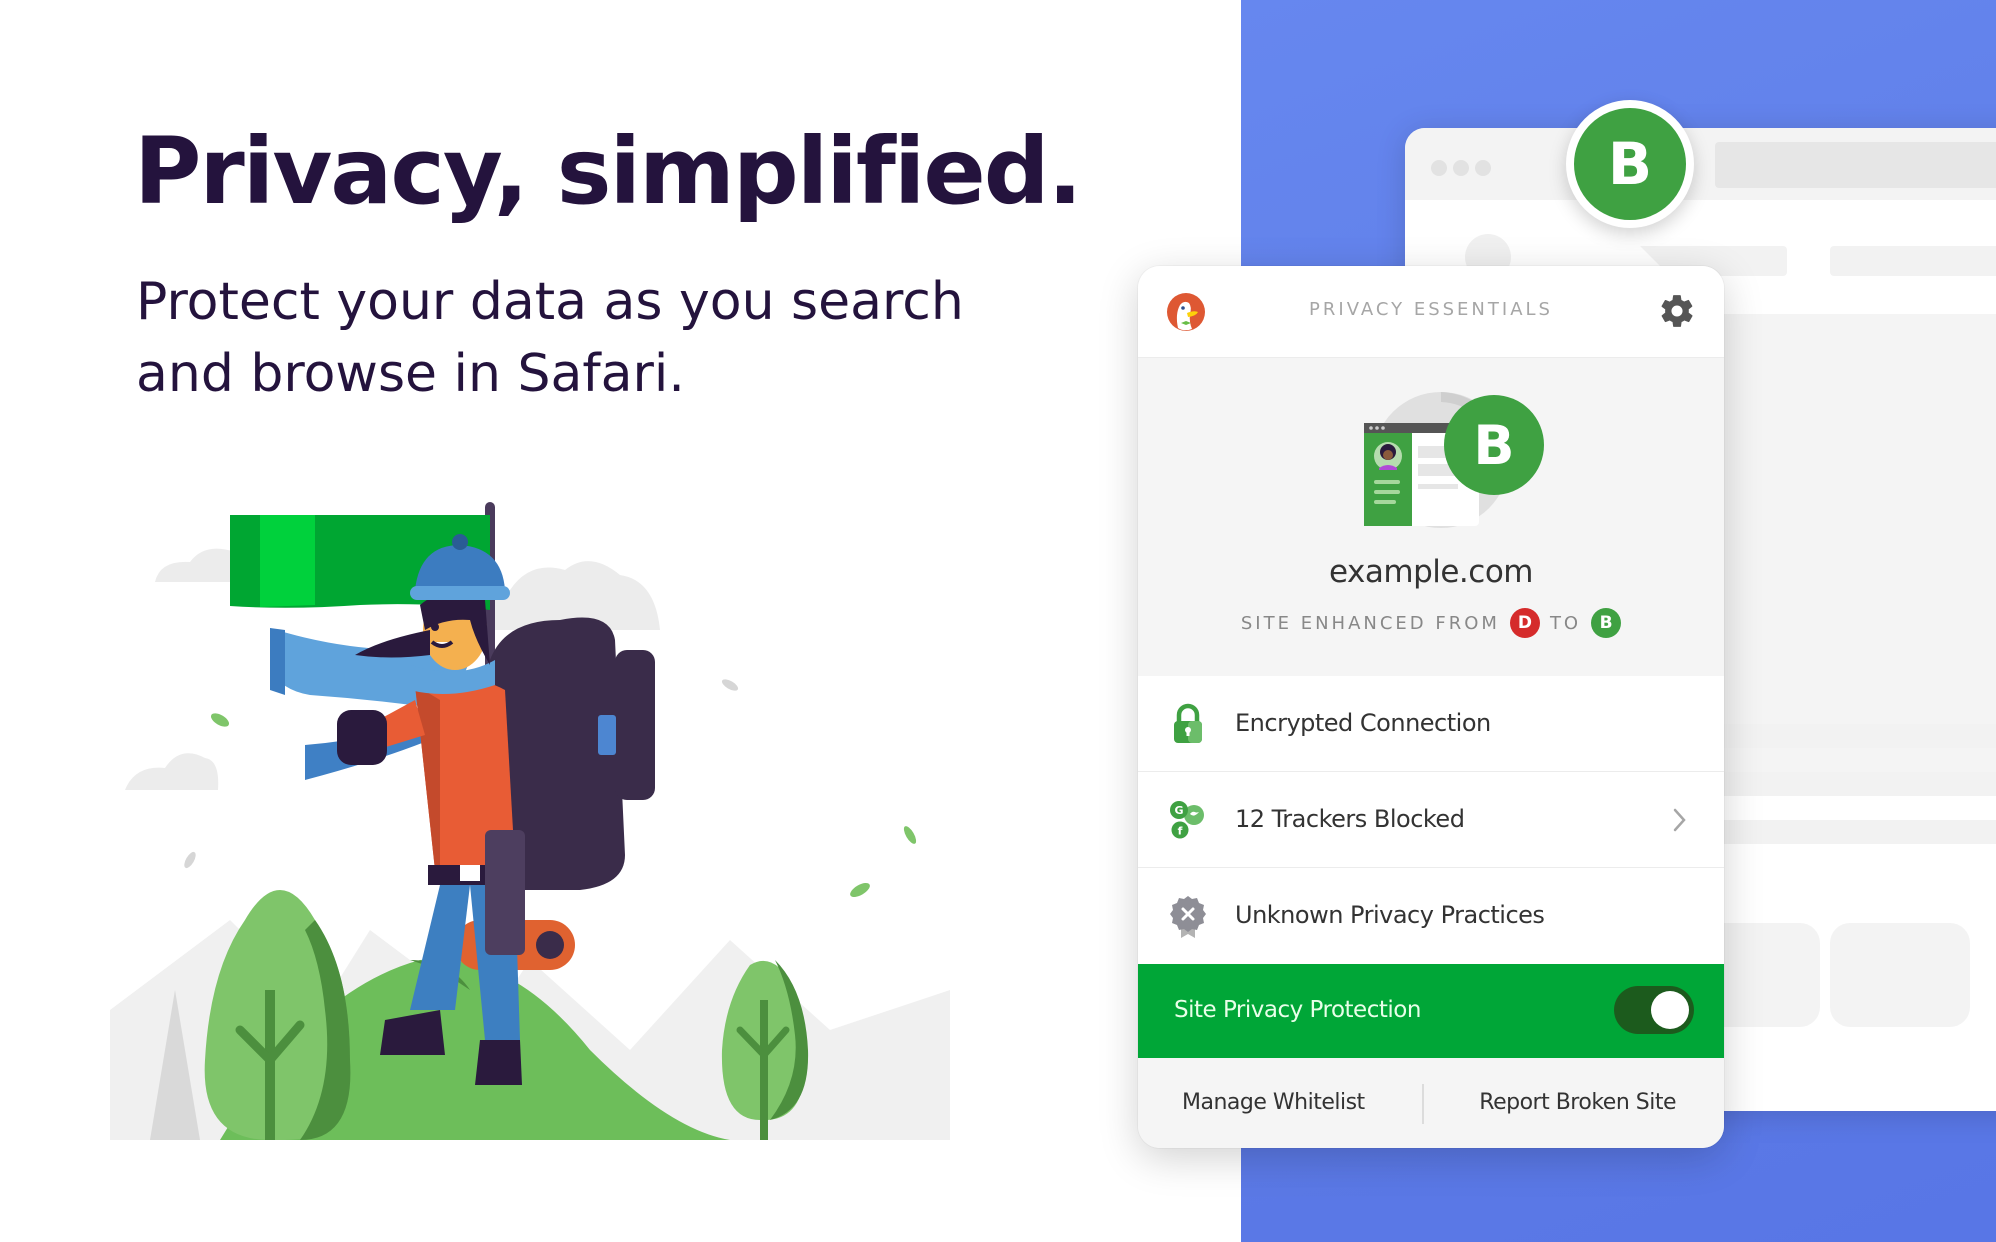 This screenshot has height=1242, width=1996. Describe the element at coordinates (1855, 165) in the screenshot. I see `address-bar` at that location.